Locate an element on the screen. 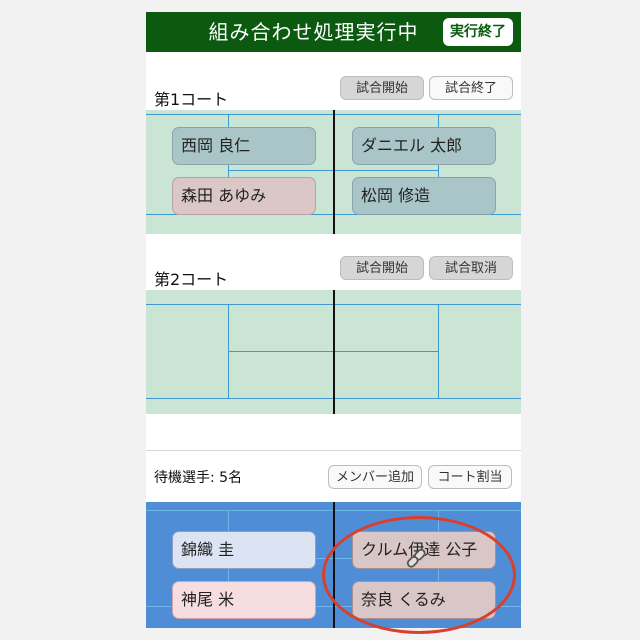  court1-end-match-button: 試合終了 is located at coordinates (471, 88).